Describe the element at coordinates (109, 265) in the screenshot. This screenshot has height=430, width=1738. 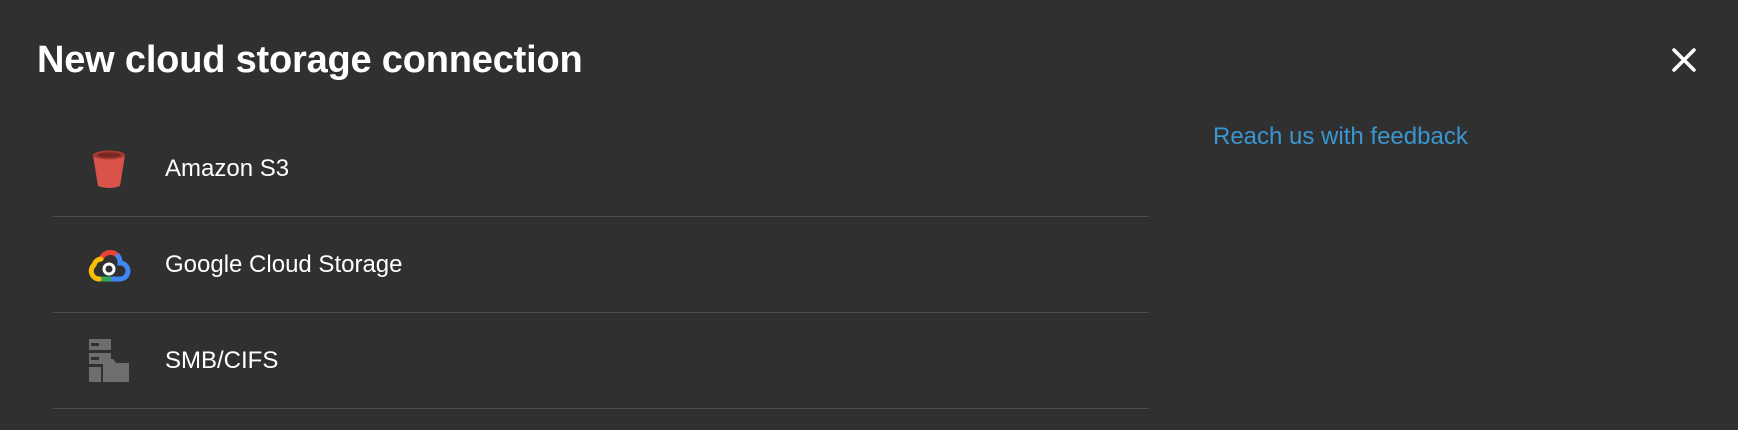
I see `google-cloud-icon` at that location.